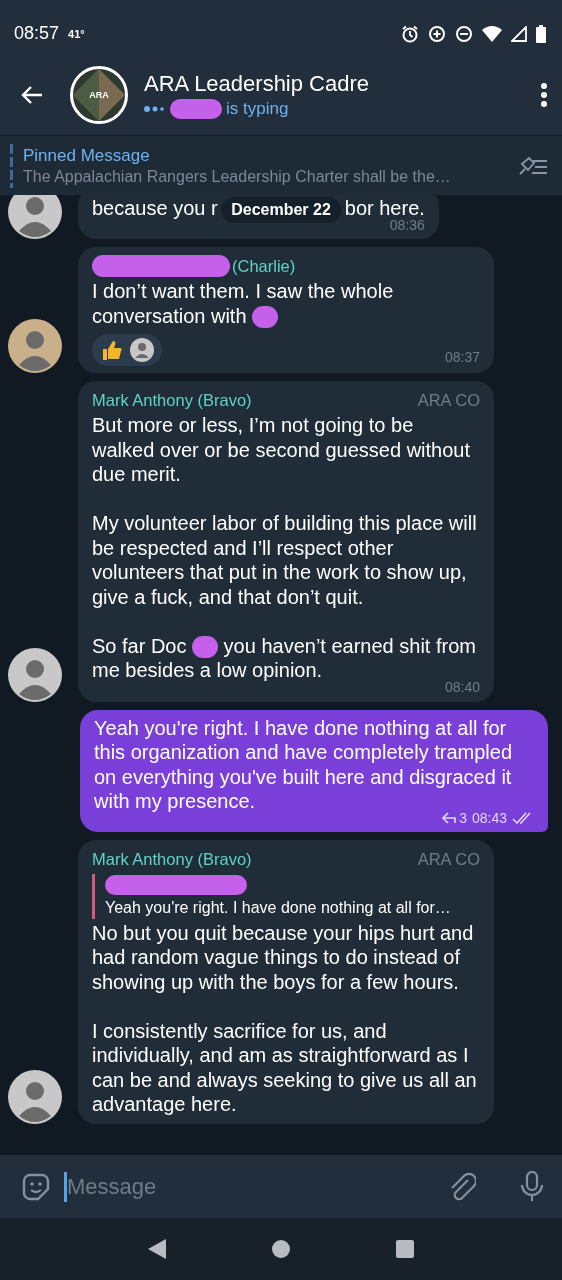  Describe the element at coordinates (410, 33) in the screenshot. I see `alarm-icon` at that location.